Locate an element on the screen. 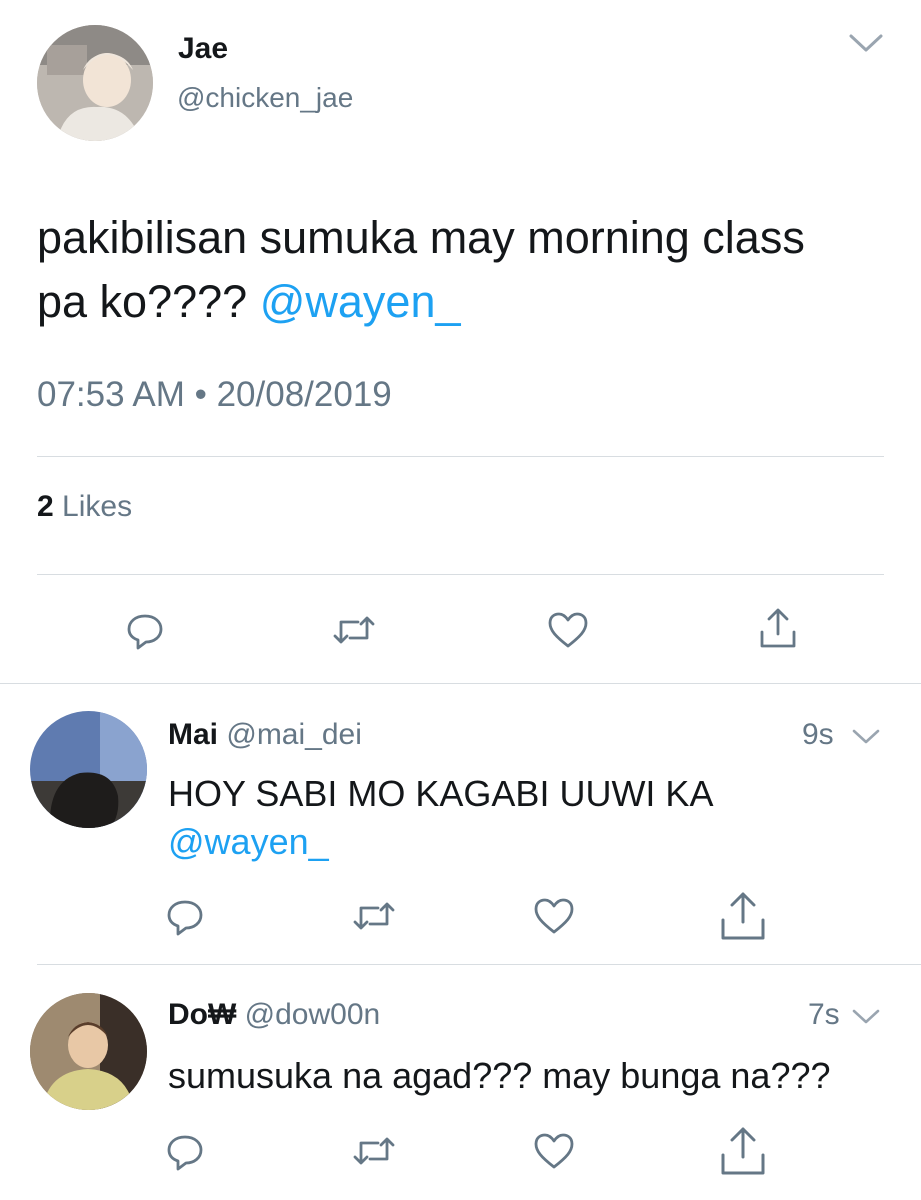  likes-count-row: 2 Likes is located at coordinates (84, 507).